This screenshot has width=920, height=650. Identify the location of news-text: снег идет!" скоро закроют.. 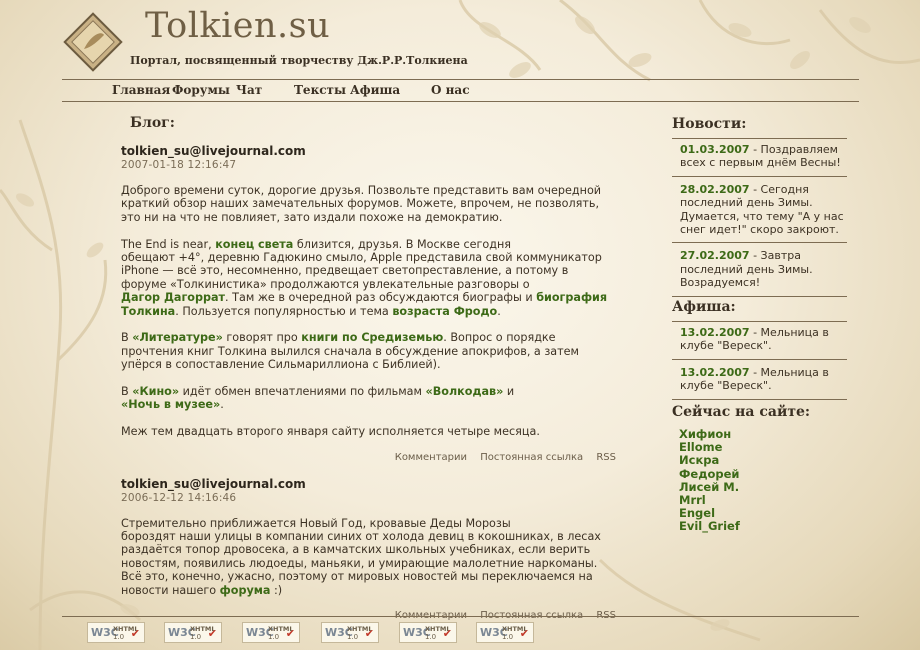
(759, 230).